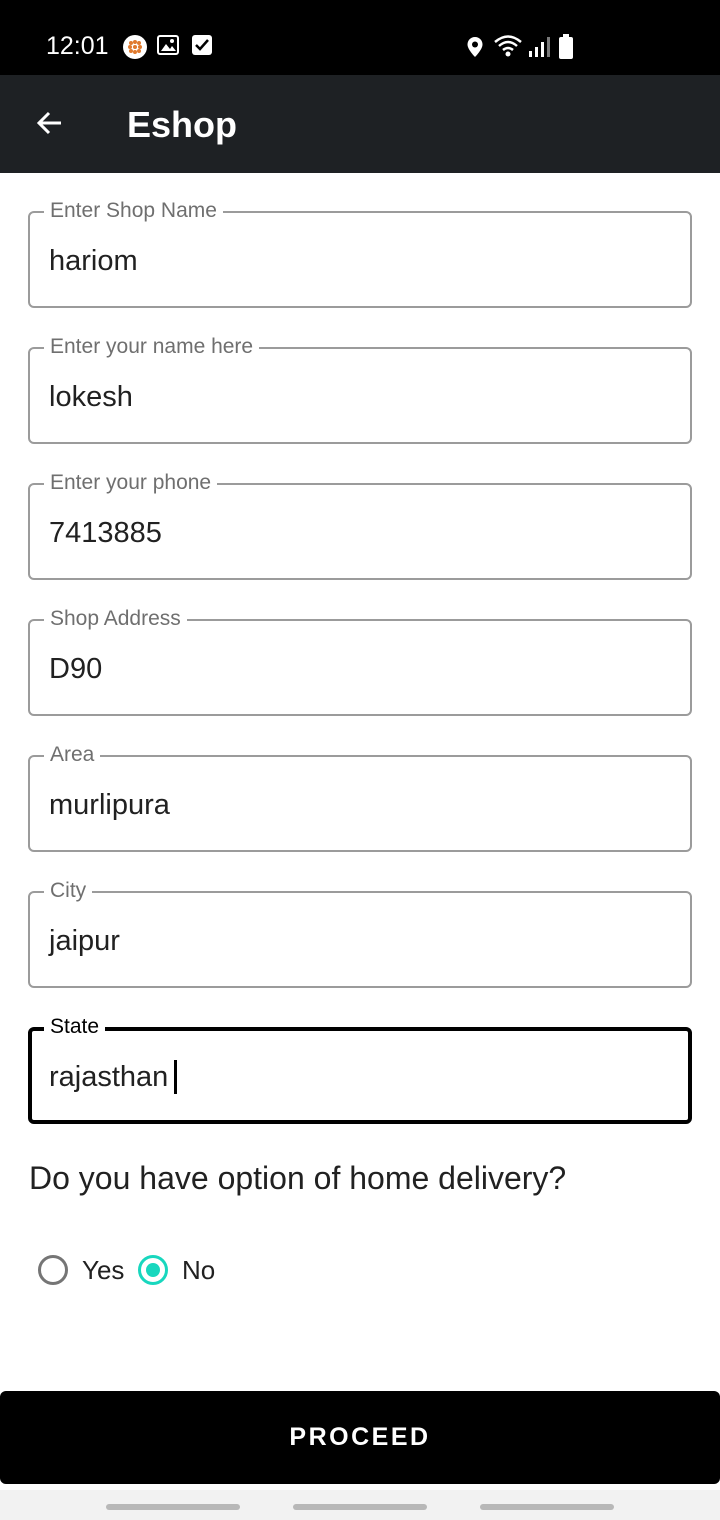 The image size is (720, 1520). What do you see at coordinates (91, 397) in the screenshot?
I see `owner-name-value: lokesh` at bounding box center [91, 397].